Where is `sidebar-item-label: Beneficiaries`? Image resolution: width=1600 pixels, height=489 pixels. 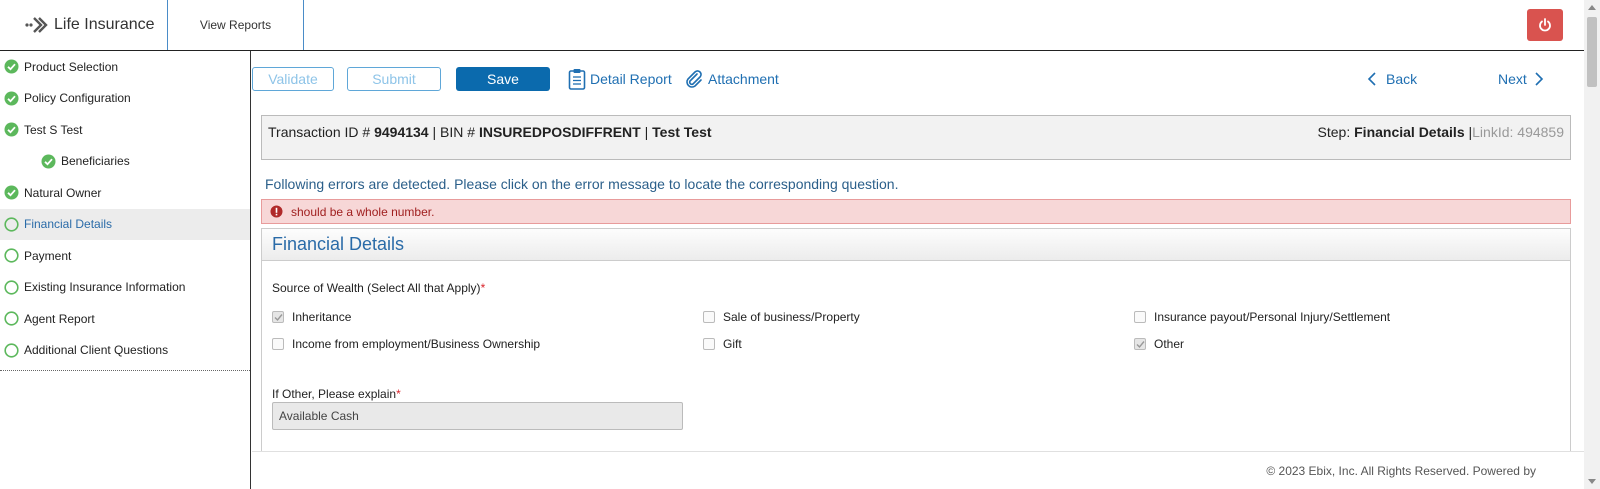
sidebar-item-label: Beneficiaries is located at coordinates (95, 161).